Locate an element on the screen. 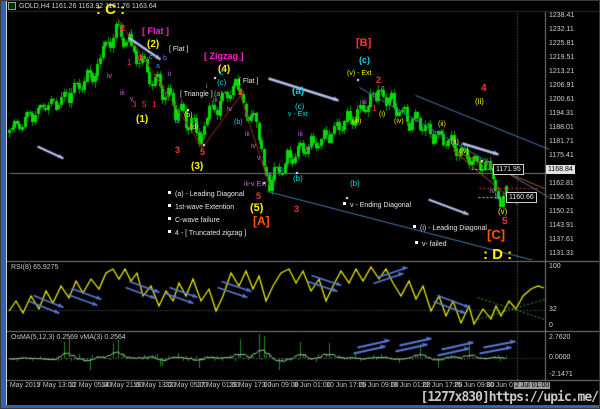 This screenshot has height=409, width=600. chart-window-icon is located at coordinates (12, 6).